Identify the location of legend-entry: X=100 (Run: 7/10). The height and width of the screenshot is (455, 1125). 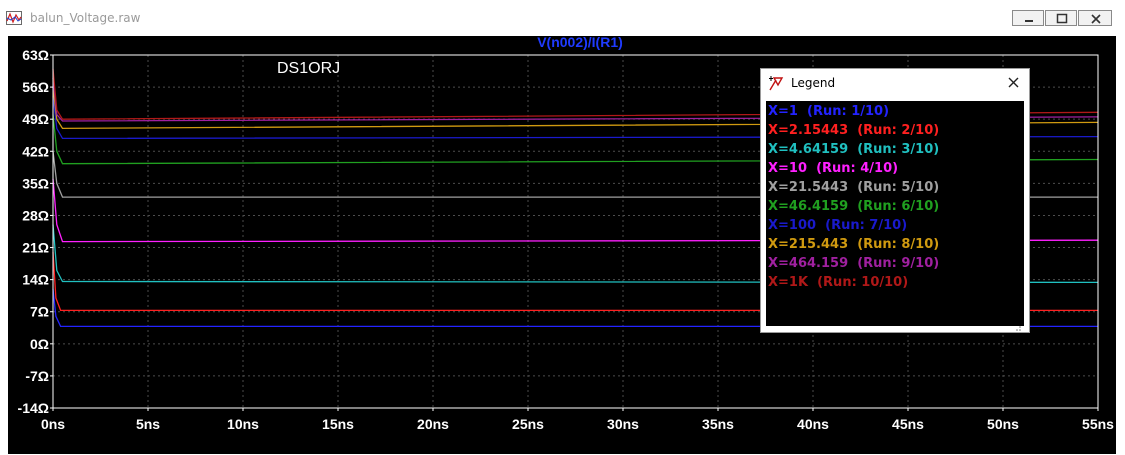
(853, 225).